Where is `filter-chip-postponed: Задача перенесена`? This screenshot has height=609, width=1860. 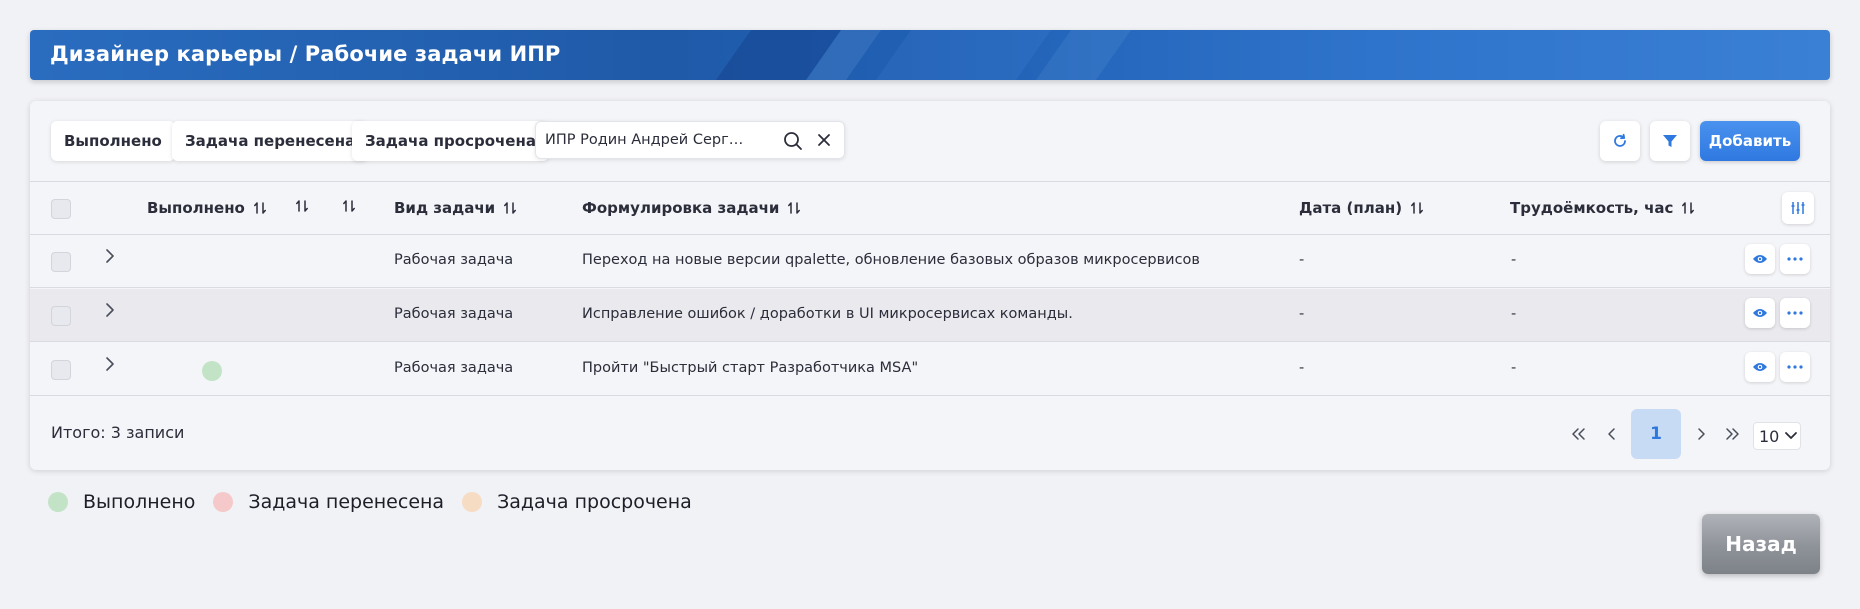
filter-chip-postponed: Задача перенесена is located at coordinates (270, 141).